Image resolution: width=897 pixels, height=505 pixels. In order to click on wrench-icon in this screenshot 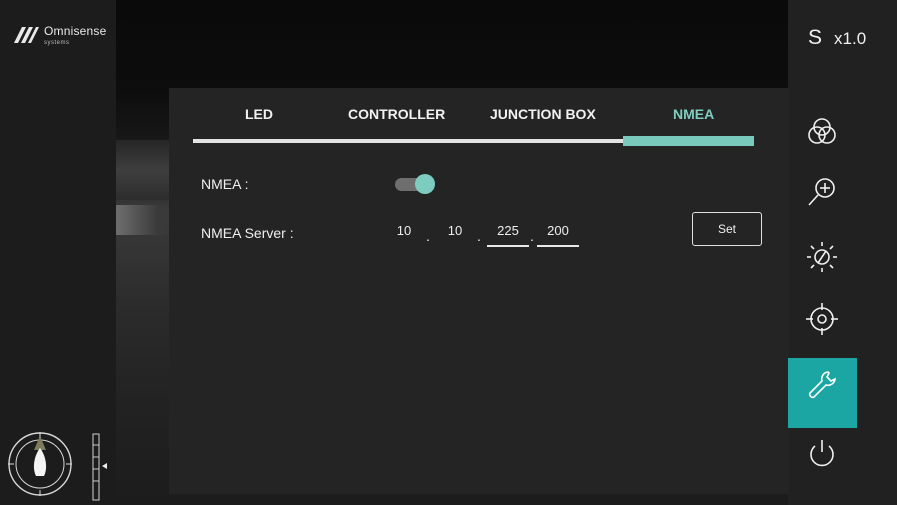, I will do `click(822, 385)`.